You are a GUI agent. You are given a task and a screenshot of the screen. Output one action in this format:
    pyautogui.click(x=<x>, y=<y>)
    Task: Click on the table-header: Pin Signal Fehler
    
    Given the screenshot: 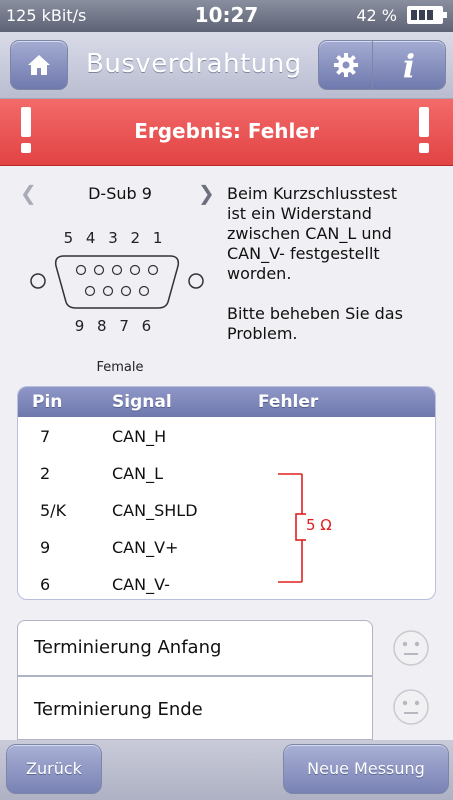 What is the action you would take?
    pyautogui.click(x=226, y=402)
    